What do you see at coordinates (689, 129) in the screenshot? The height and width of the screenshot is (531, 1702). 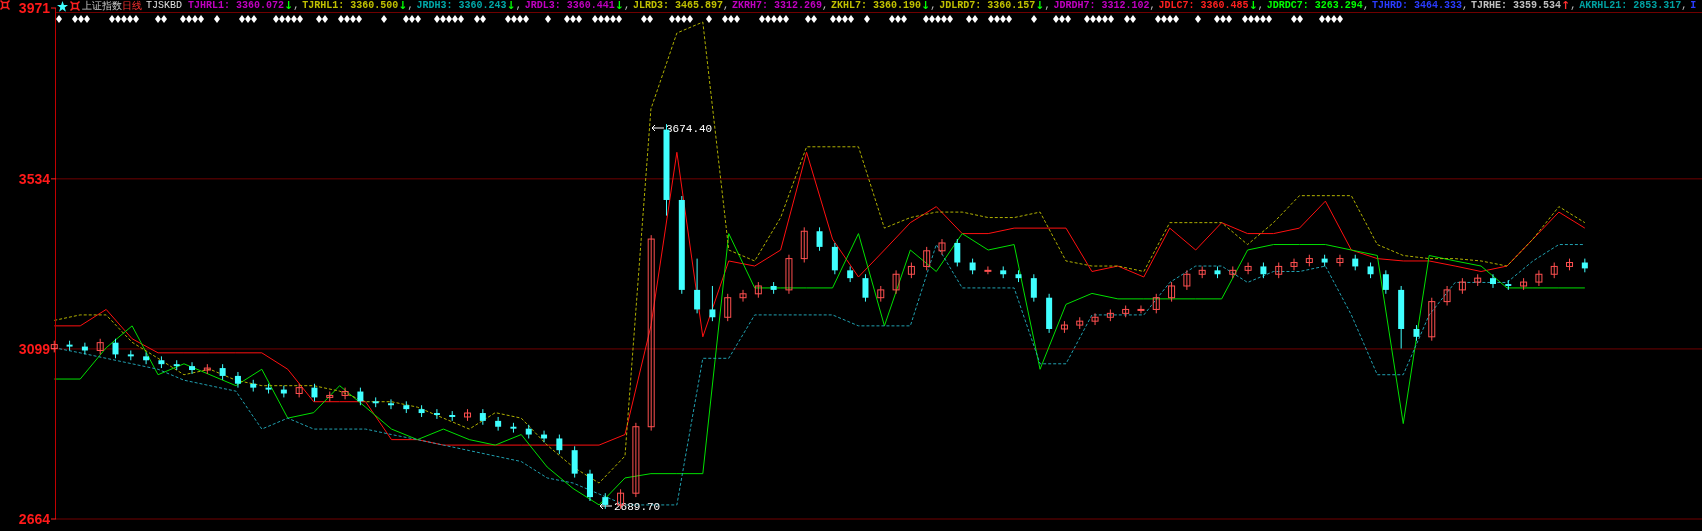 I see `price-annotation: 3674.40` at bounding box center [689, 129].